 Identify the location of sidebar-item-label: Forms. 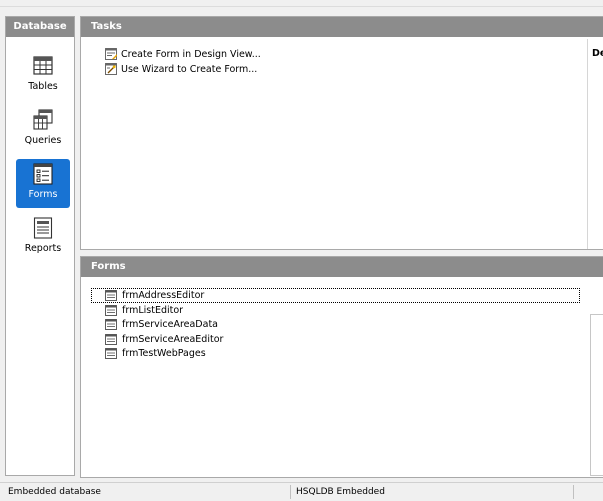
(43, 194).